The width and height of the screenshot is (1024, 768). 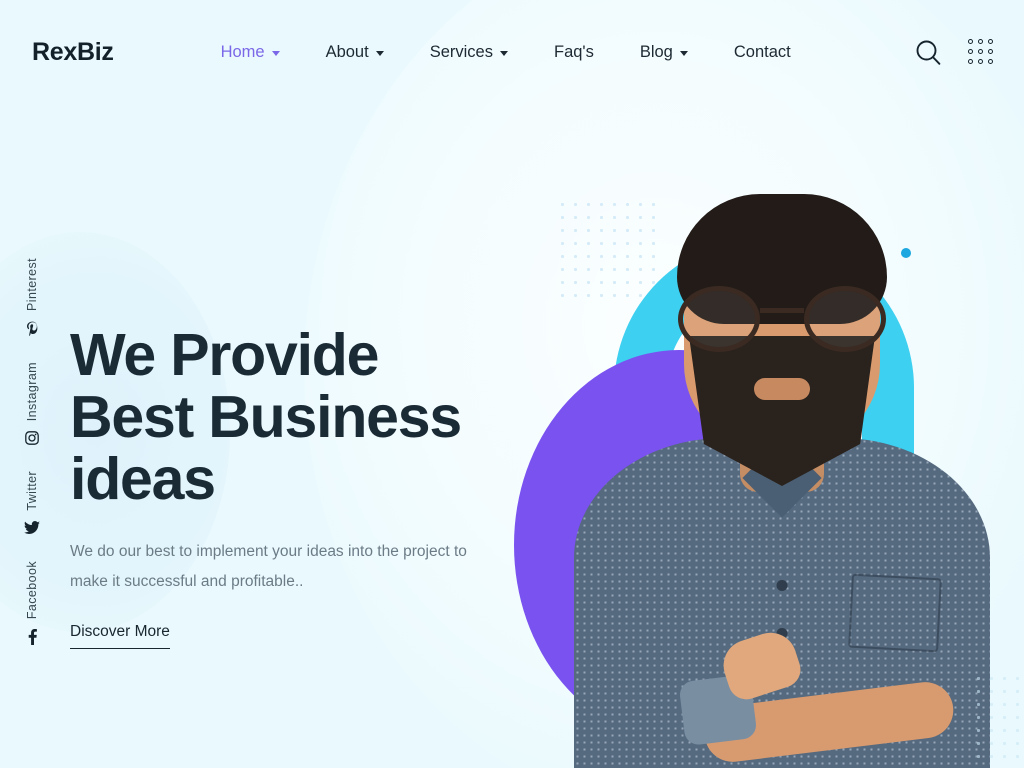 What do you see at coordinates (656, 51) in the screenshot?
I see `nav-item-label: Blog` at bounding box center [656, 51].